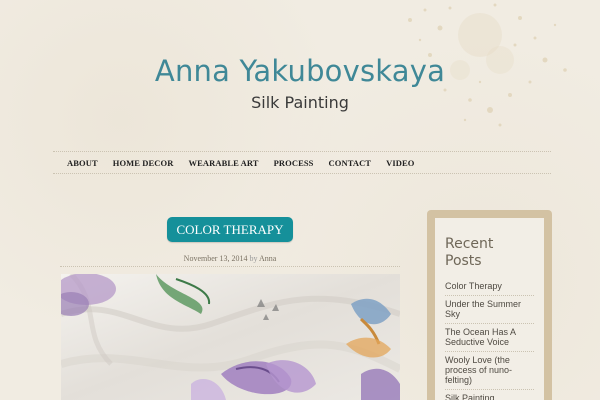 The image size is (600, 400). Describe the element at coordinates (253, 258) in the screenshot. I see `post-by: by` at that location.